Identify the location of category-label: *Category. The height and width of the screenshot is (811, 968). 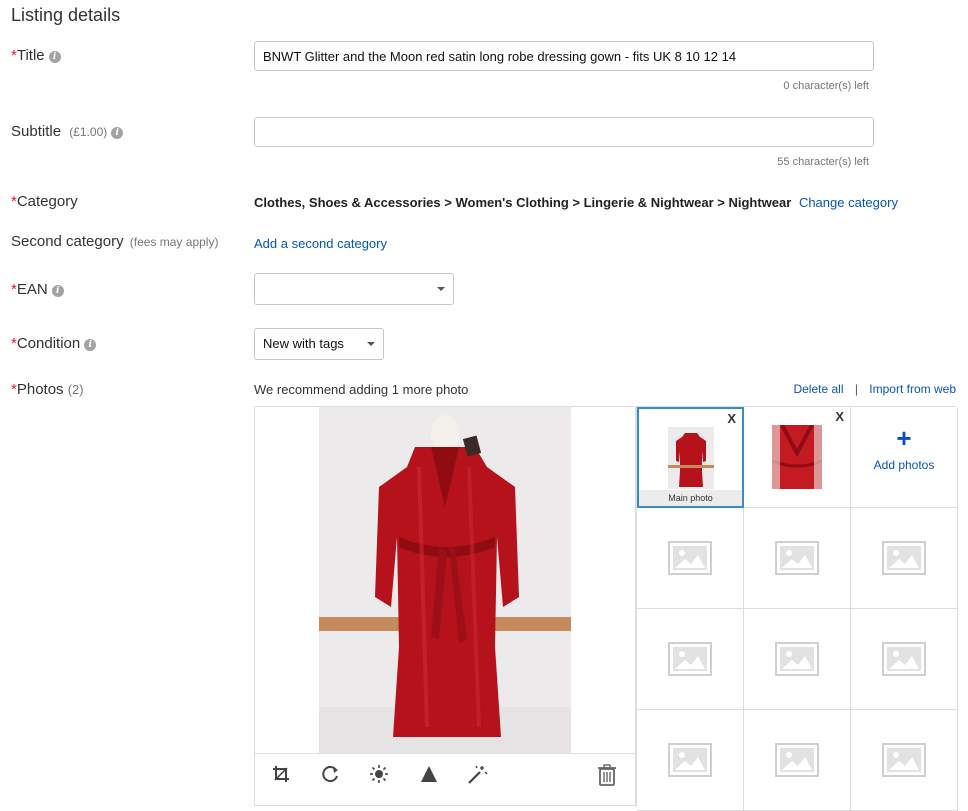
(44, 201).